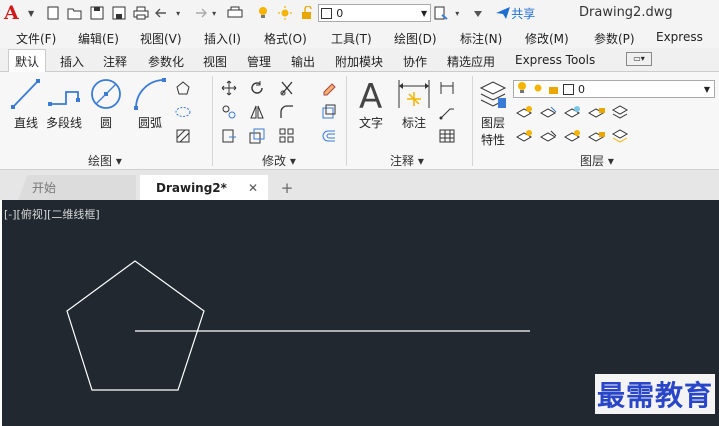 The height and width of the screenshot is (426, 719). Describe the element at coordinates (597, 160) in the screenshot. I see `layers-panel-title: 图层 ▾` at that location.